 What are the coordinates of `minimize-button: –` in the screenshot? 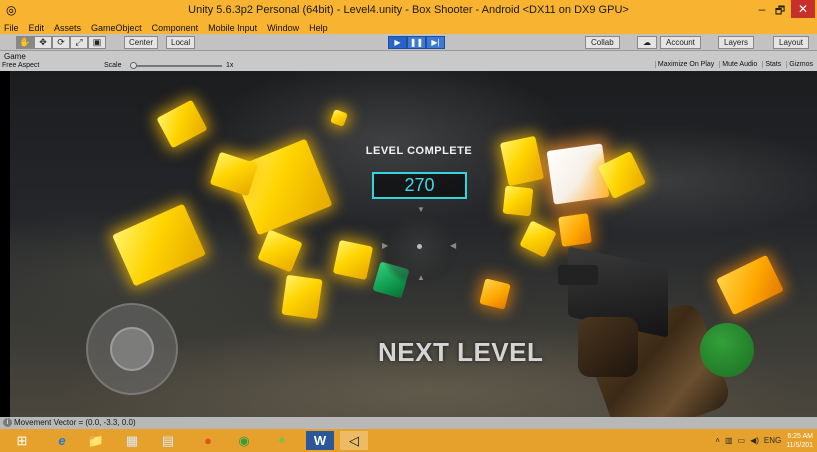 It's located at (762, 10).